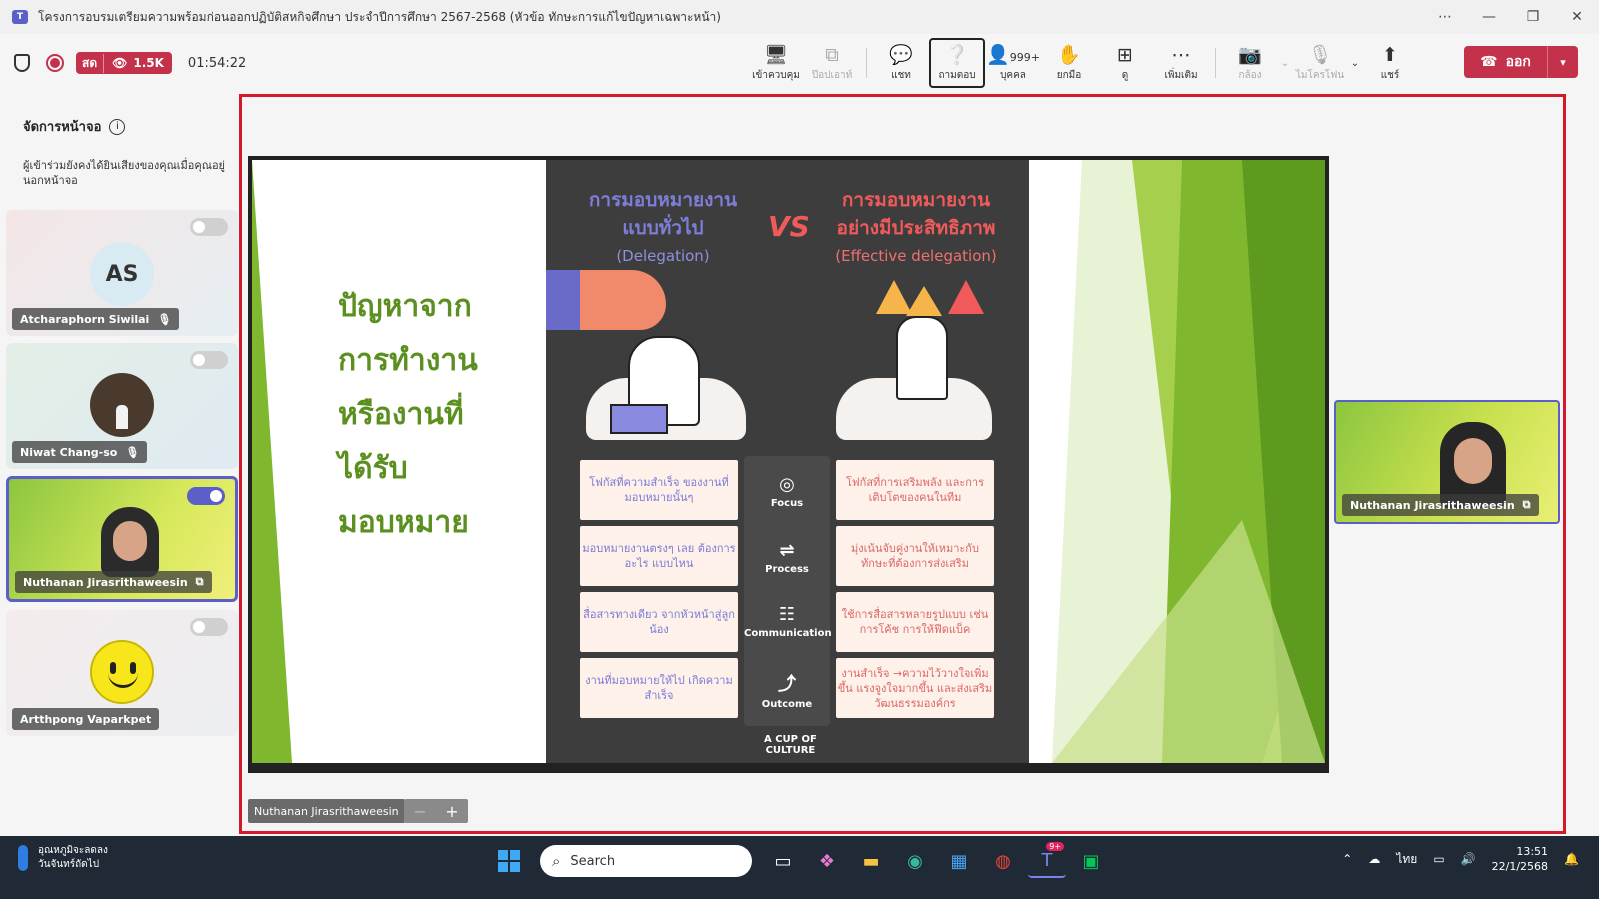 The height and width of the screenshot is (899, 1599). Describe the element at coordinates (787, 569) in the screenshot. I see `criteria-text: Process` at that location.